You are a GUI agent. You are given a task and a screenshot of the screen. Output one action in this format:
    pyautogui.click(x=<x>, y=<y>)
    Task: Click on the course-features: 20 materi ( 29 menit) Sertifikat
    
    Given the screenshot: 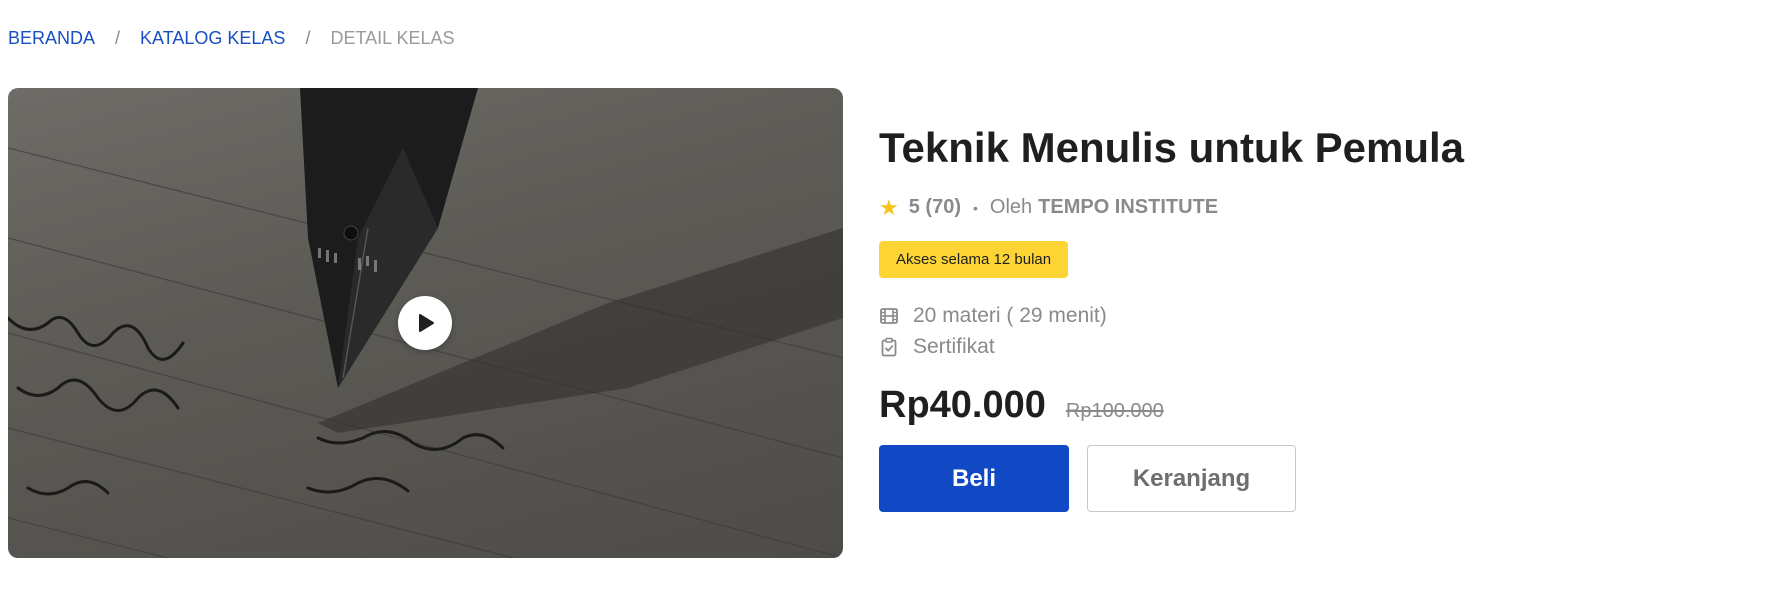 What is the action you would take?
    pyautogui.click(x=1309, y=331)
    